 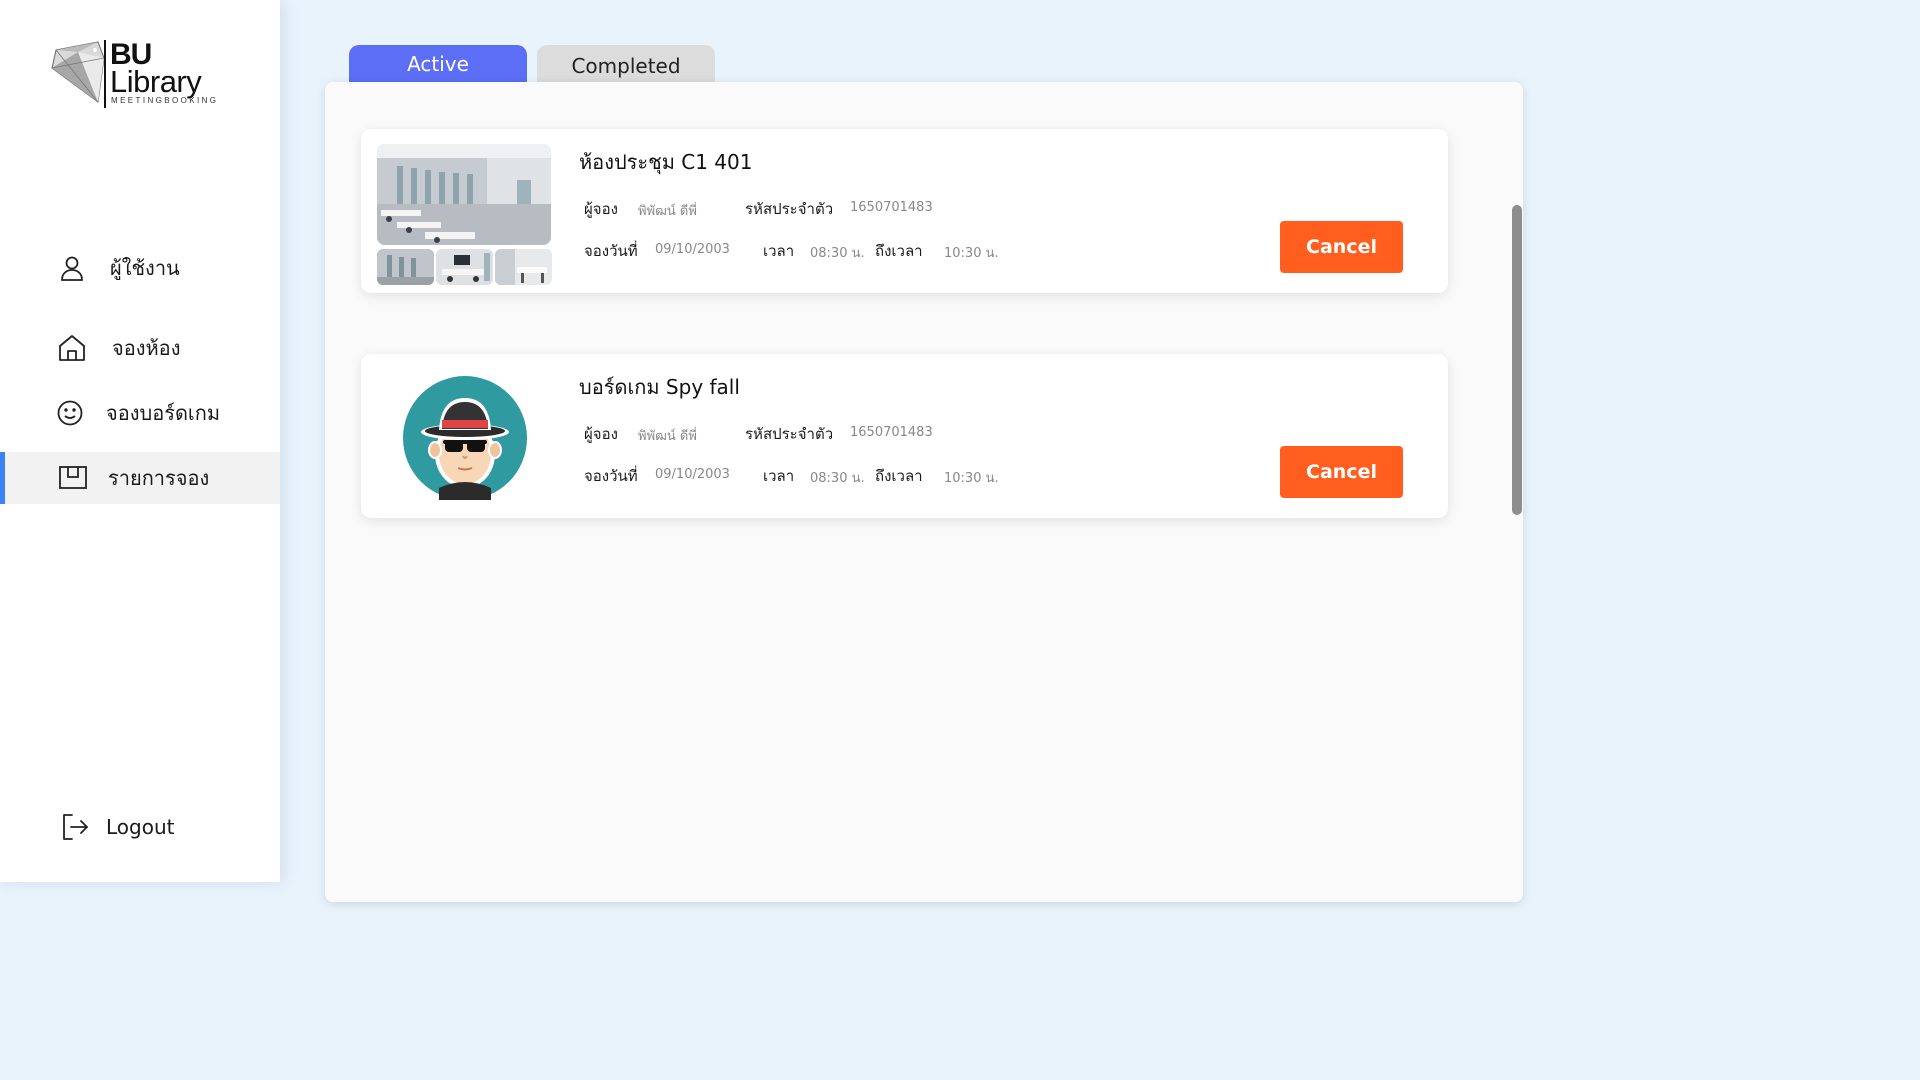 What do you see at coordinates (438, 63) in the screenshot?
I see `tab-active: Active` at bounding box center [438, 63].